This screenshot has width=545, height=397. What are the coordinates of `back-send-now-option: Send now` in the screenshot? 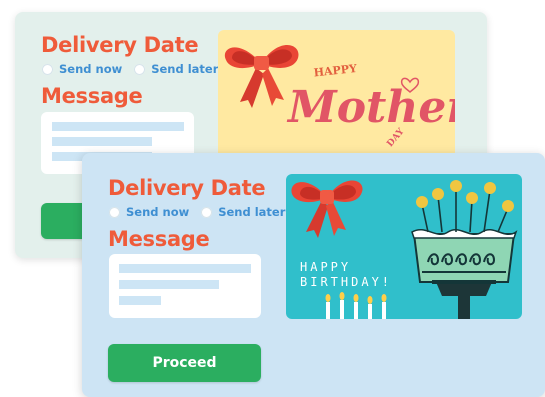 It's located at (82, 69).